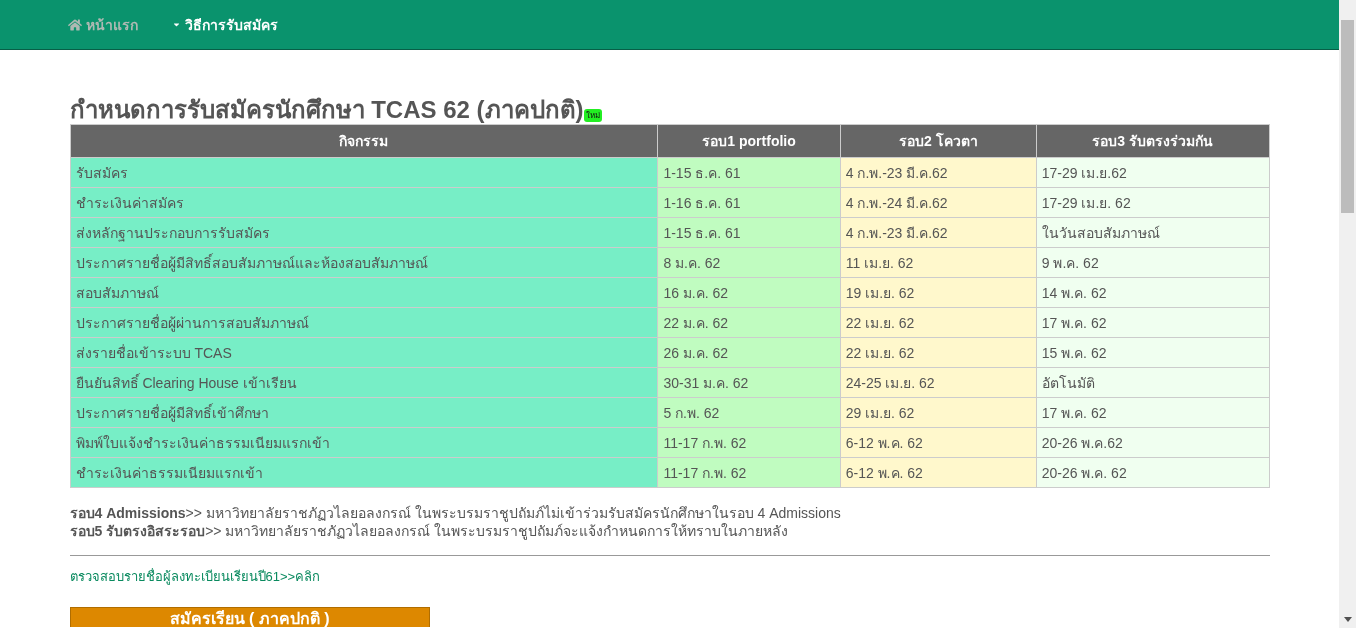 The image size is (1356, 628). Describe the element at coordinates (749, 262) in the screenshot. I see `table-cell: 8 ม.ค. 62` at that location.